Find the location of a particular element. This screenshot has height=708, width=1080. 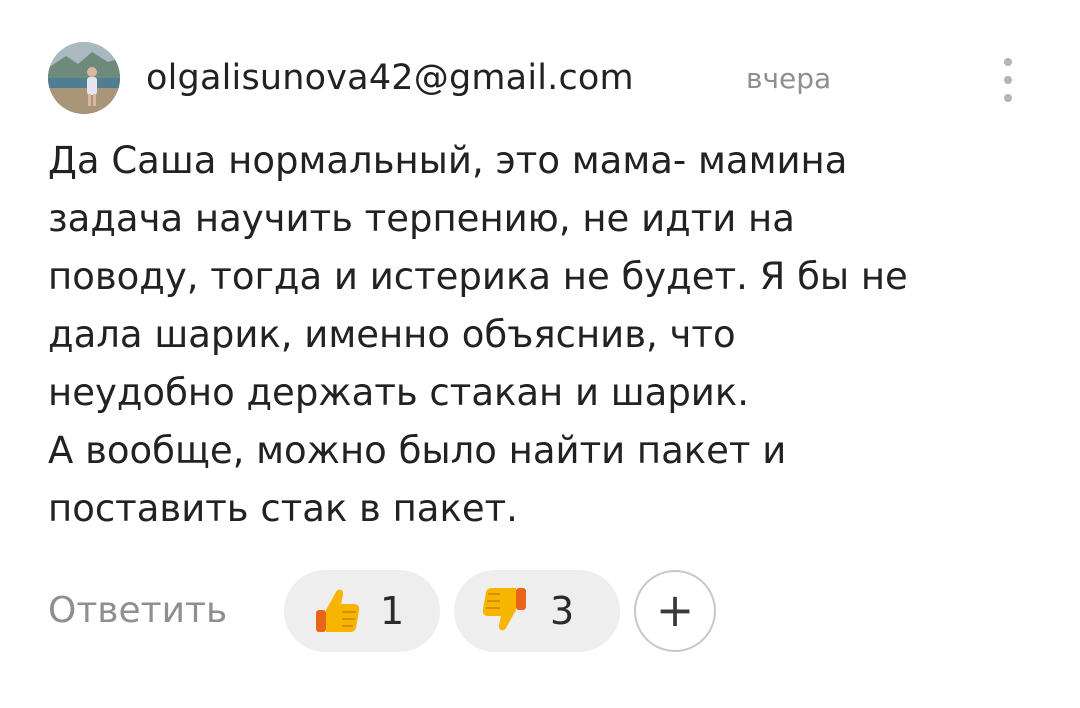

add-reaction-button: + is located at coordinates (675, 611).